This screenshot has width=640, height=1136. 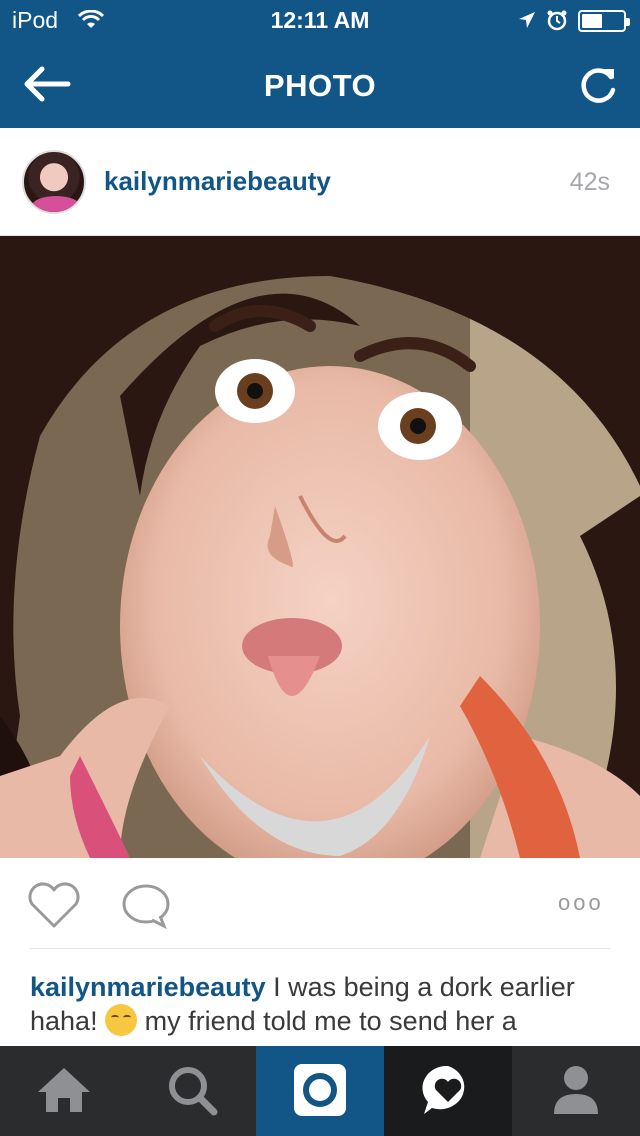 I want to click on camera-icon, so click(x=320, y=1090).